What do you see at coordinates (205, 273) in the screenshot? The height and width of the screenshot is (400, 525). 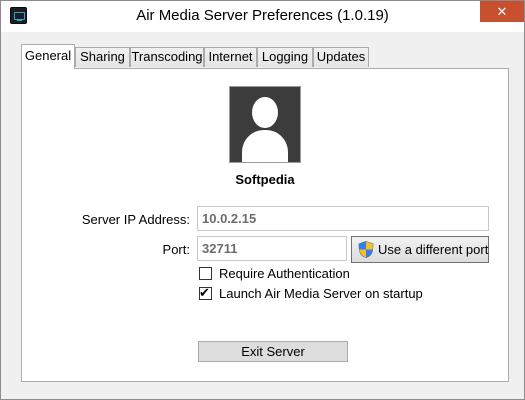 I see `require-auth-checkbox` at bounding box center [205, 273].